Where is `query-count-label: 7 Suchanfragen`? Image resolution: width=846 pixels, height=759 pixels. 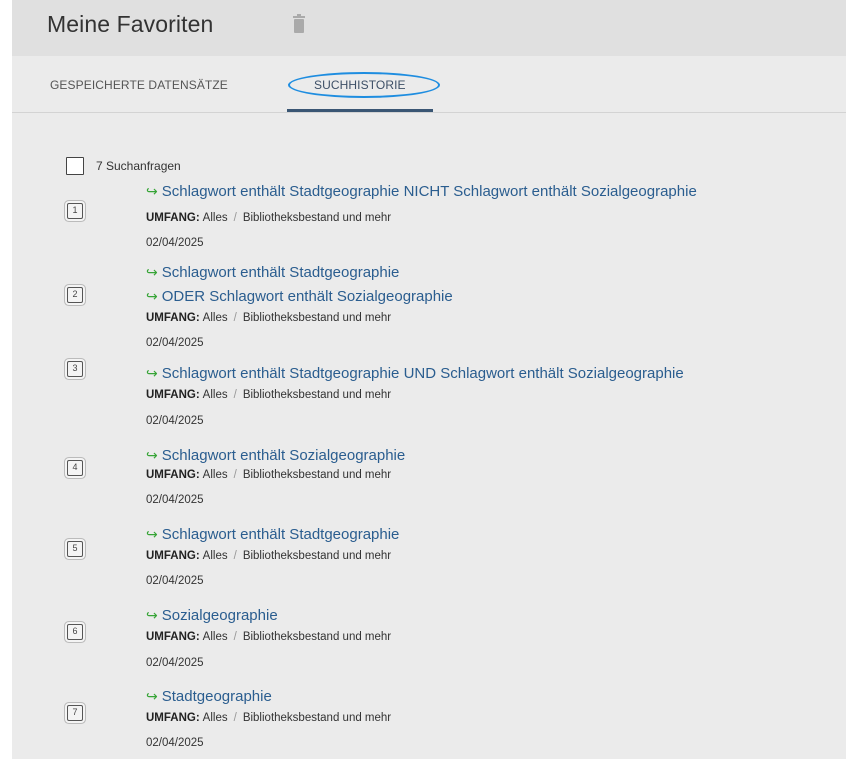
query-count-label: 7 Suchanfragen is located at coordinates (138, 166).